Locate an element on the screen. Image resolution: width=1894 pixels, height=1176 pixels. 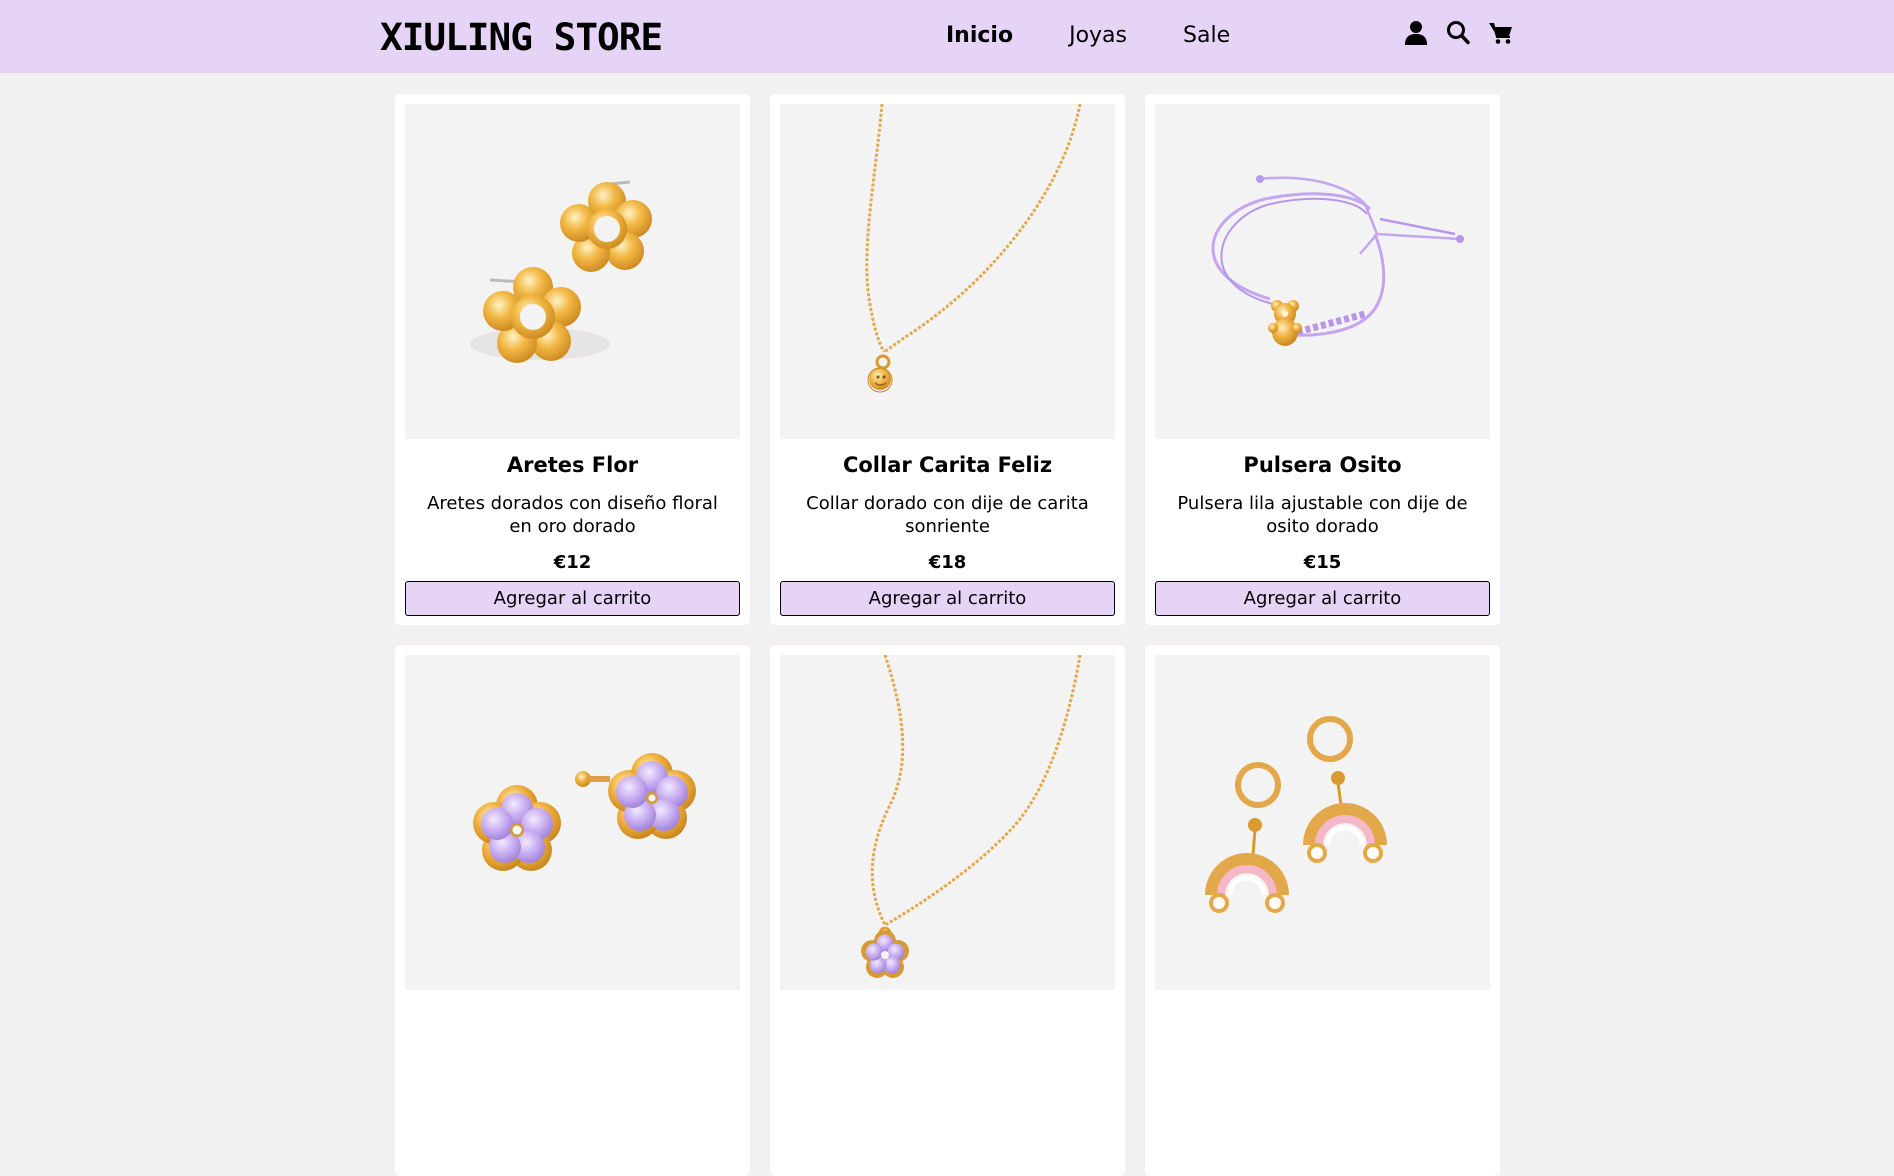
nav-link-joyas: Joyas is located at coordinates (1098, 36).